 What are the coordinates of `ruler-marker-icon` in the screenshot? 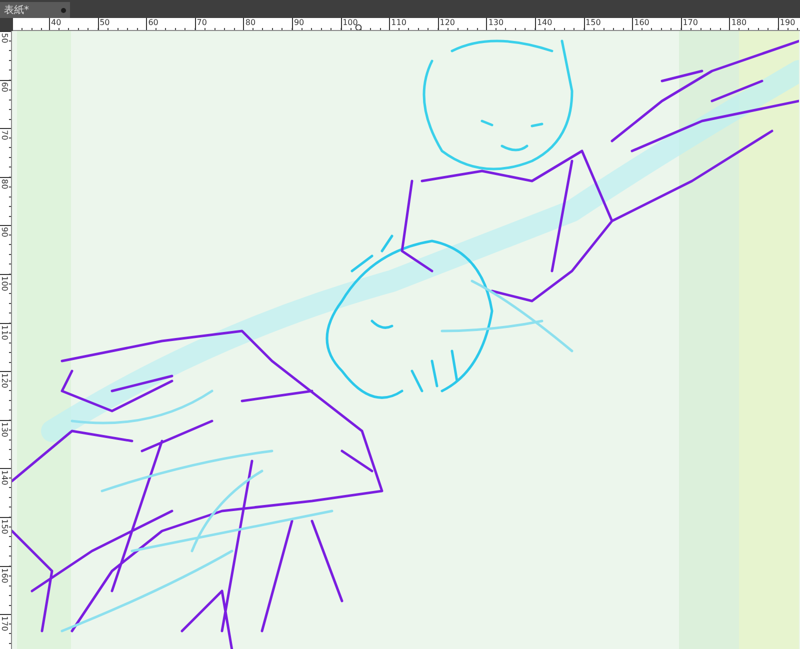 It's located at (358, 27).